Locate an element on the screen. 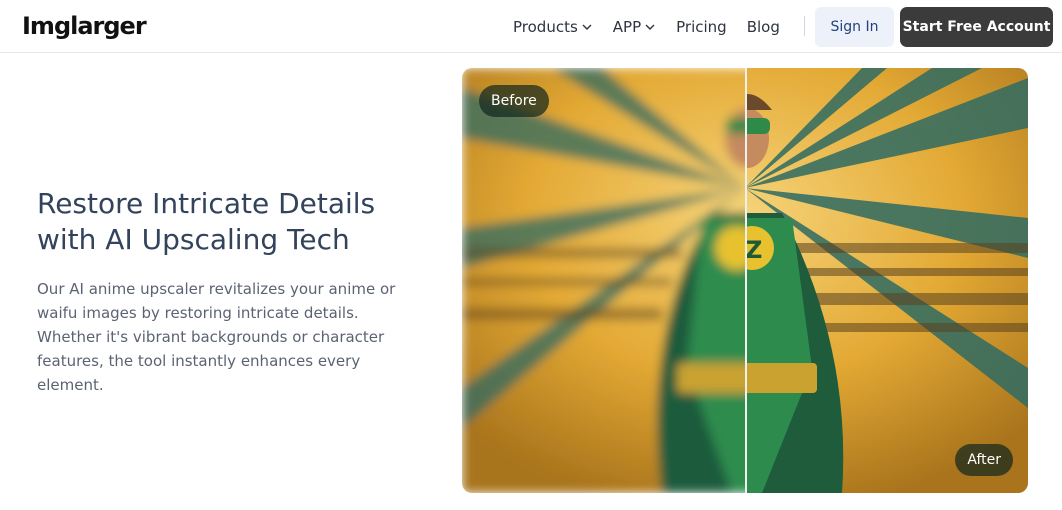 Image resolution: width=1062 pixels, height=510 pixels. logo: Imglarger is located at coordinates (84, 26).